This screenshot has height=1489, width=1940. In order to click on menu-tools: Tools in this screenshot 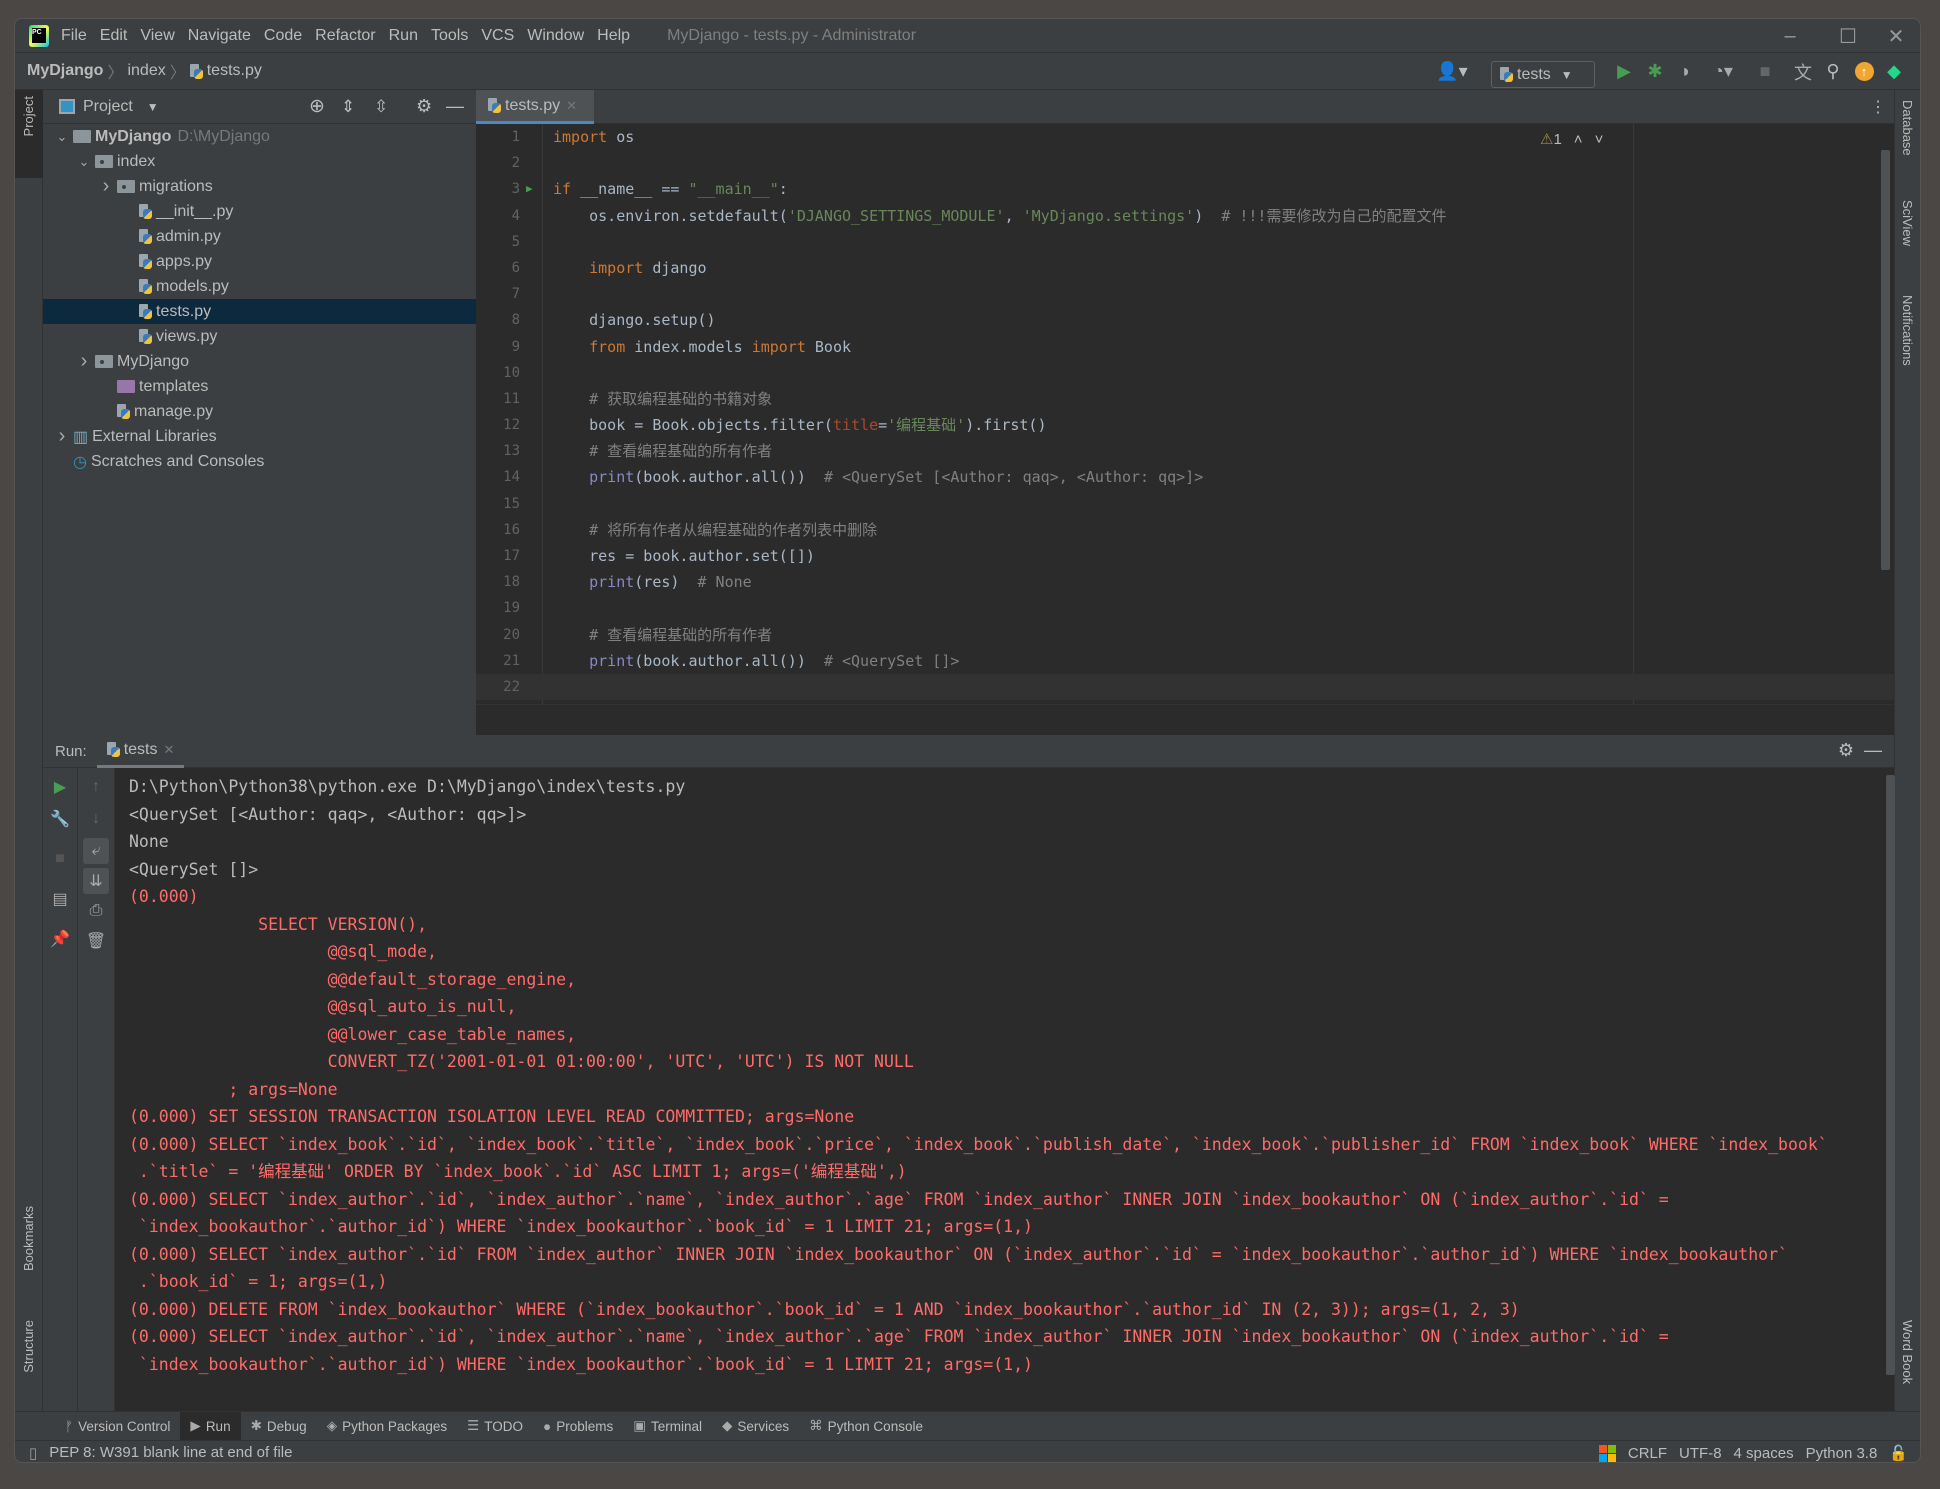, I will do `click(449, 35)`.